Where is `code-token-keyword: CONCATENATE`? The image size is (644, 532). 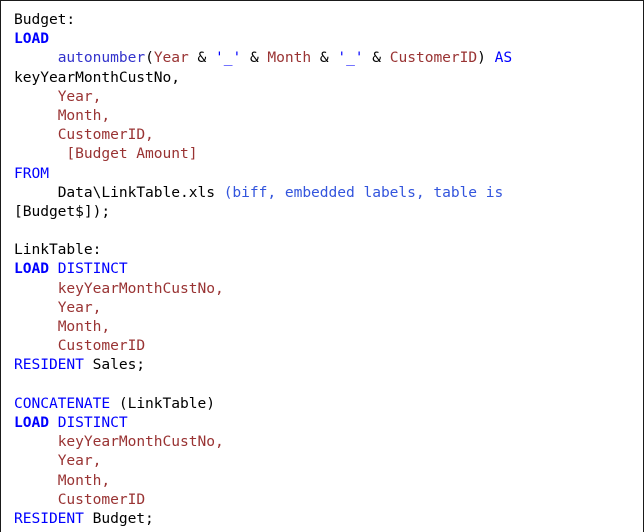
code-token-keyword: CONCATENATE is located at coordinates (62, 403).